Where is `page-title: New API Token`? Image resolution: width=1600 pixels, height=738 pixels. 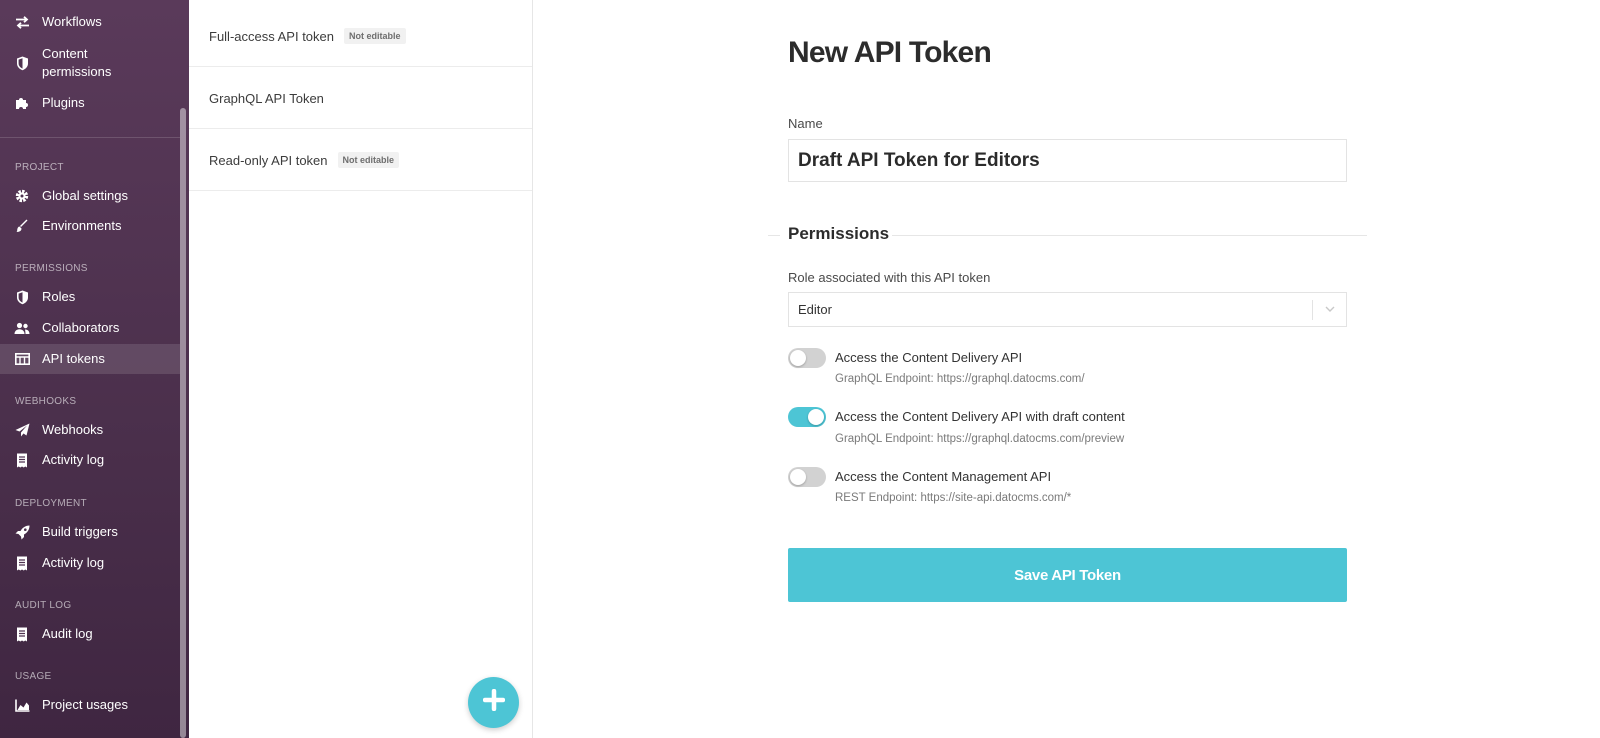
page-title: New API Token is located at coordinates (890, 52).